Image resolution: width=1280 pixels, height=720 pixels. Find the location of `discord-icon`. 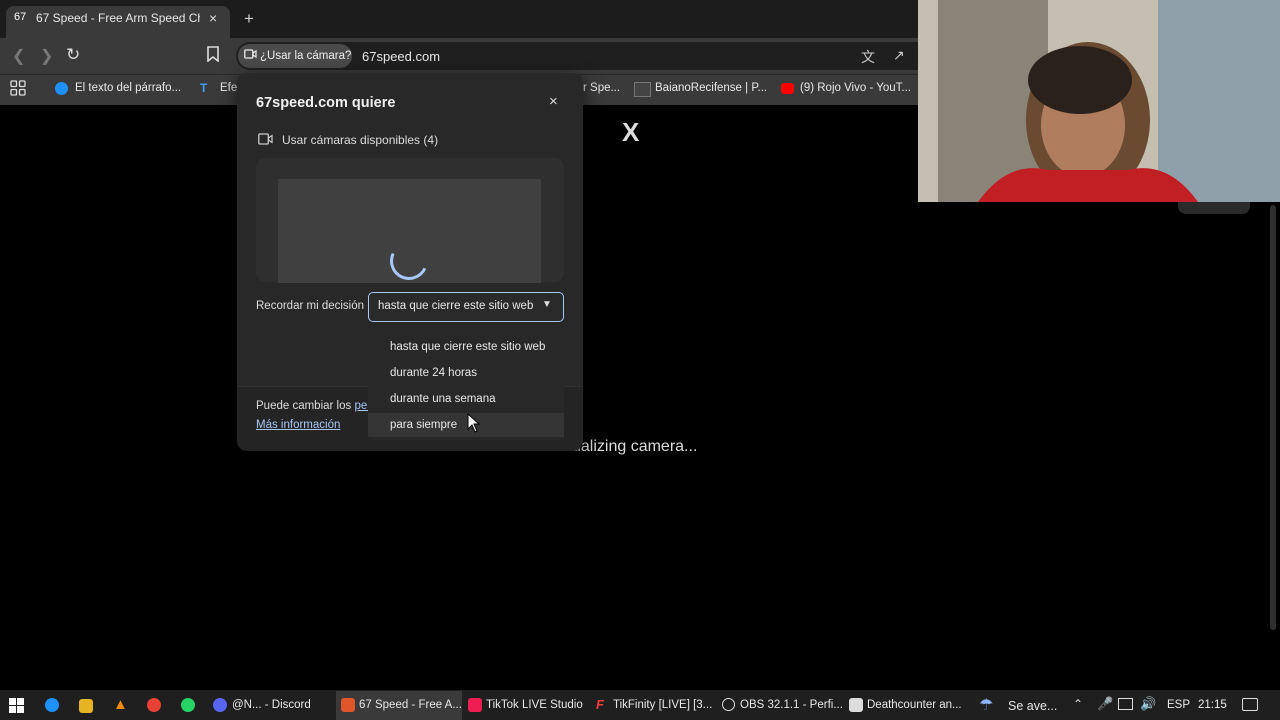

discord-icon is located at coordinates (220, 705).